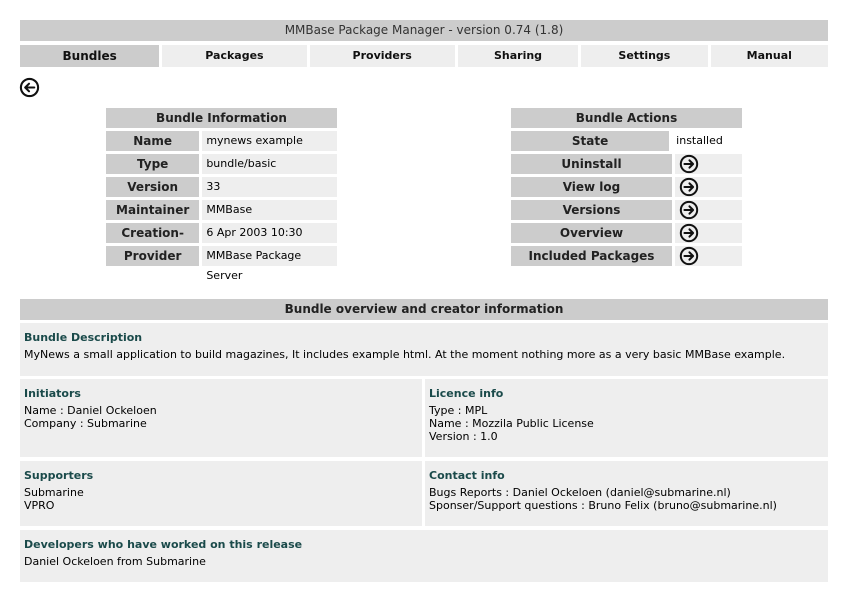 The height and width of the screenshot is (608, 848). I want to click on info-label: Version, so click(153, 187).